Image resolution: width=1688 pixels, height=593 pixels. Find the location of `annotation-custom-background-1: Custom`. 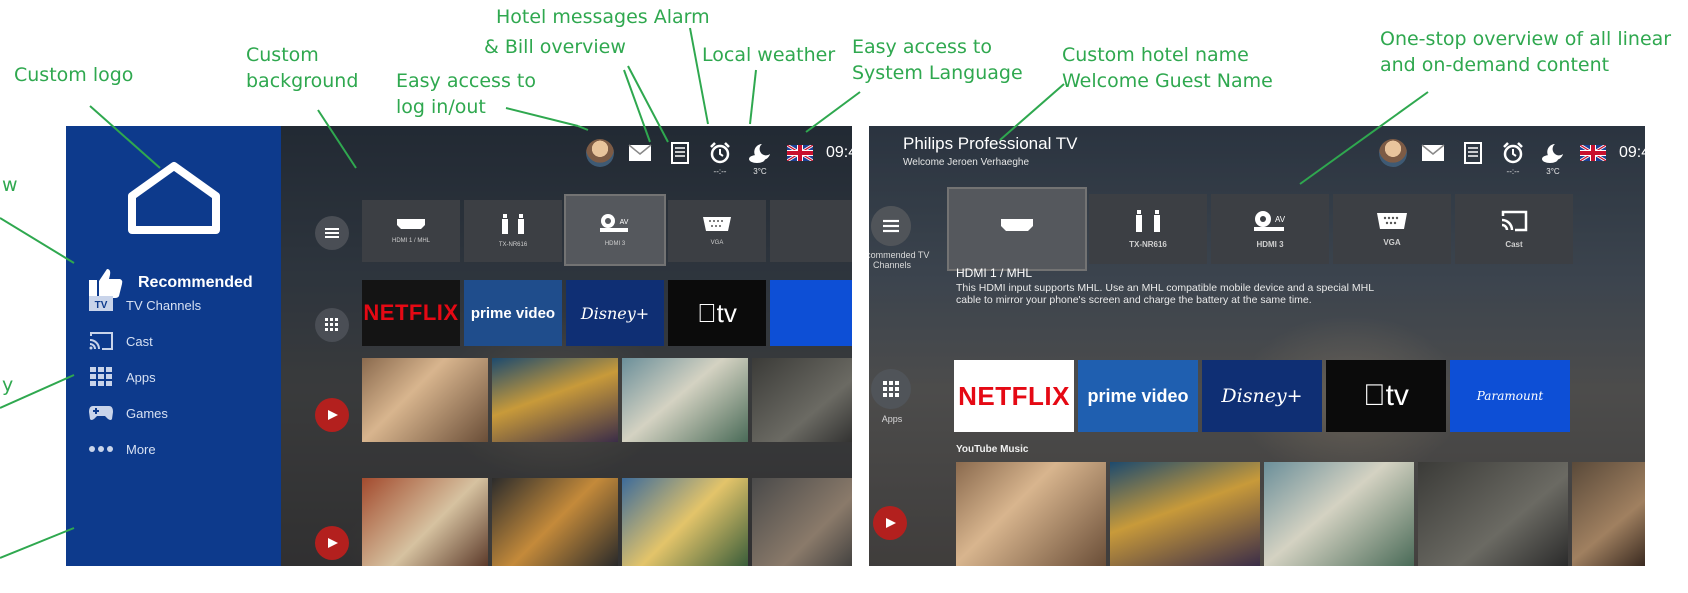

annotation-custom-background-1: Custom is located at coordinates (282, 55).